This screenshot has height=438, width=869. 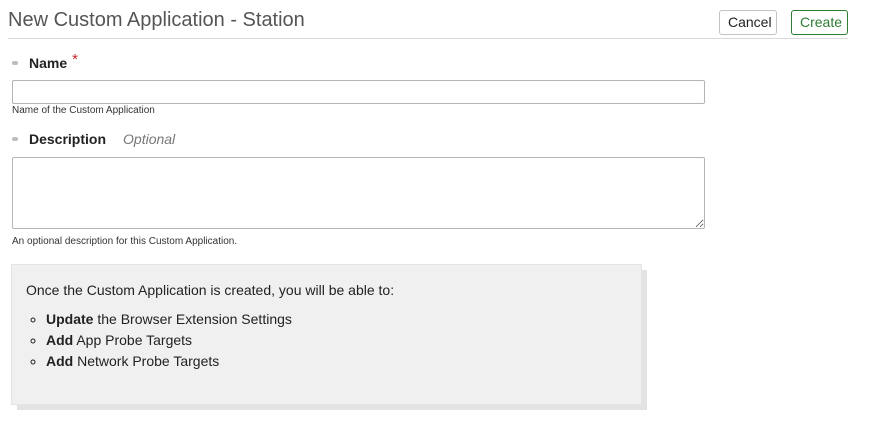 I want to click on required-asterisk: *, so click(x=75, y=59).